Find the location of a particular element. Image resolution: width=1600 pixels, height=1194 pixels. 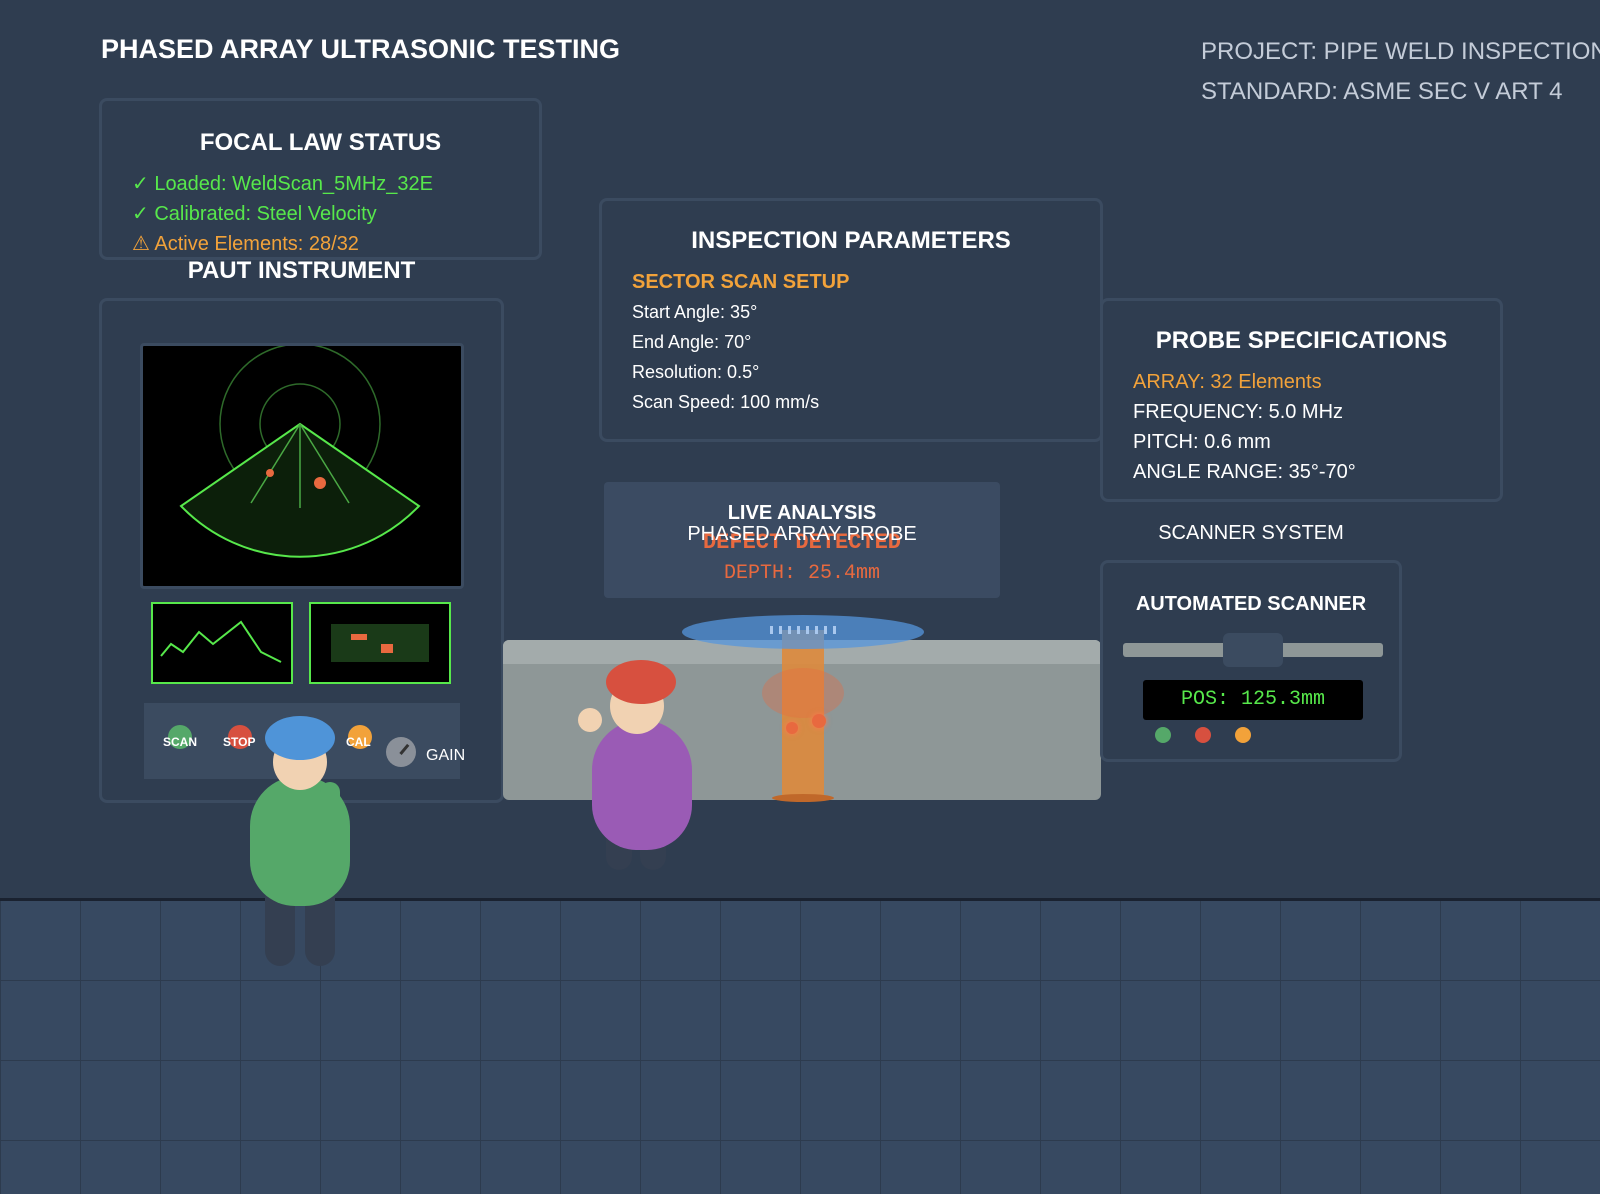

probe-specs-title: PROBE SPECIFICATIONS is located at coordinates (1301, 340).